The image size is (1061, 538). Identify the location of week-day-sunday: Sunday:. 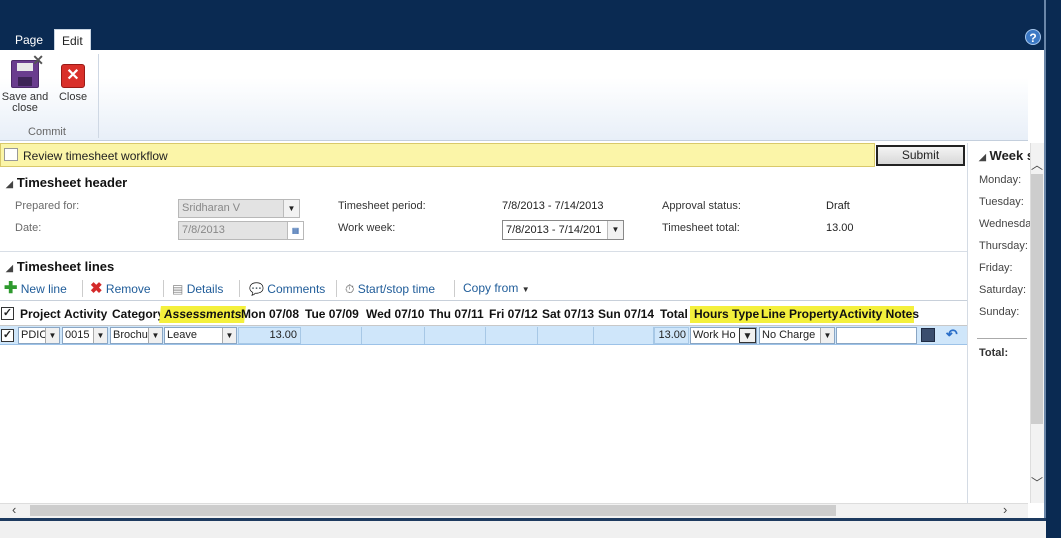
(999, 312).